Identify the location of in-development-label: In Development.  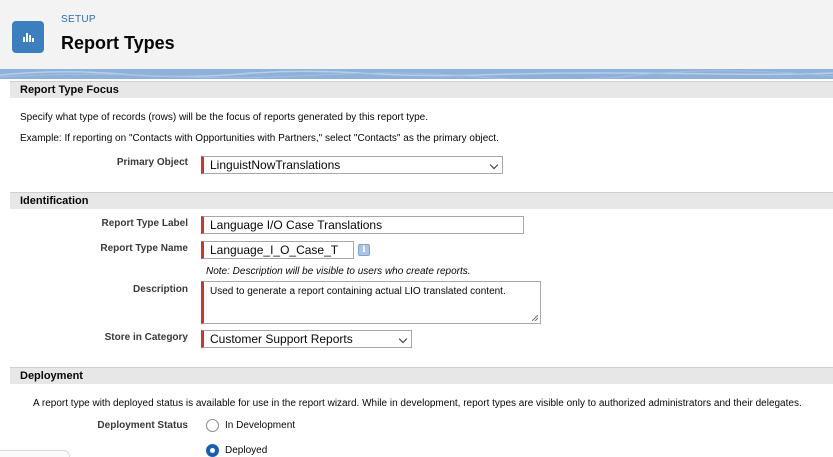
(260, 425).